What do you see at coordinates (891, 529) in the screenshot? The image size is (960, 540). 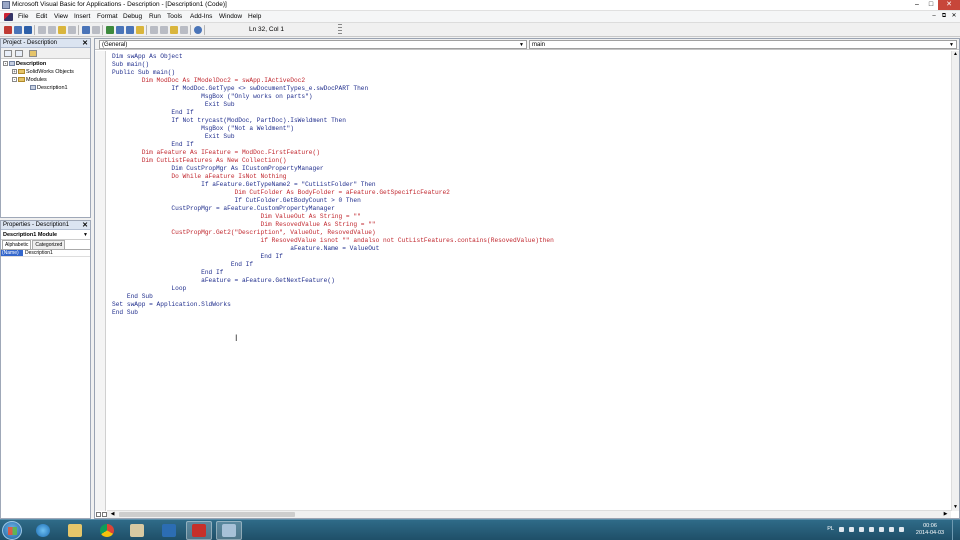 I see `tray-app-icon` at bounding box center [891, 529].